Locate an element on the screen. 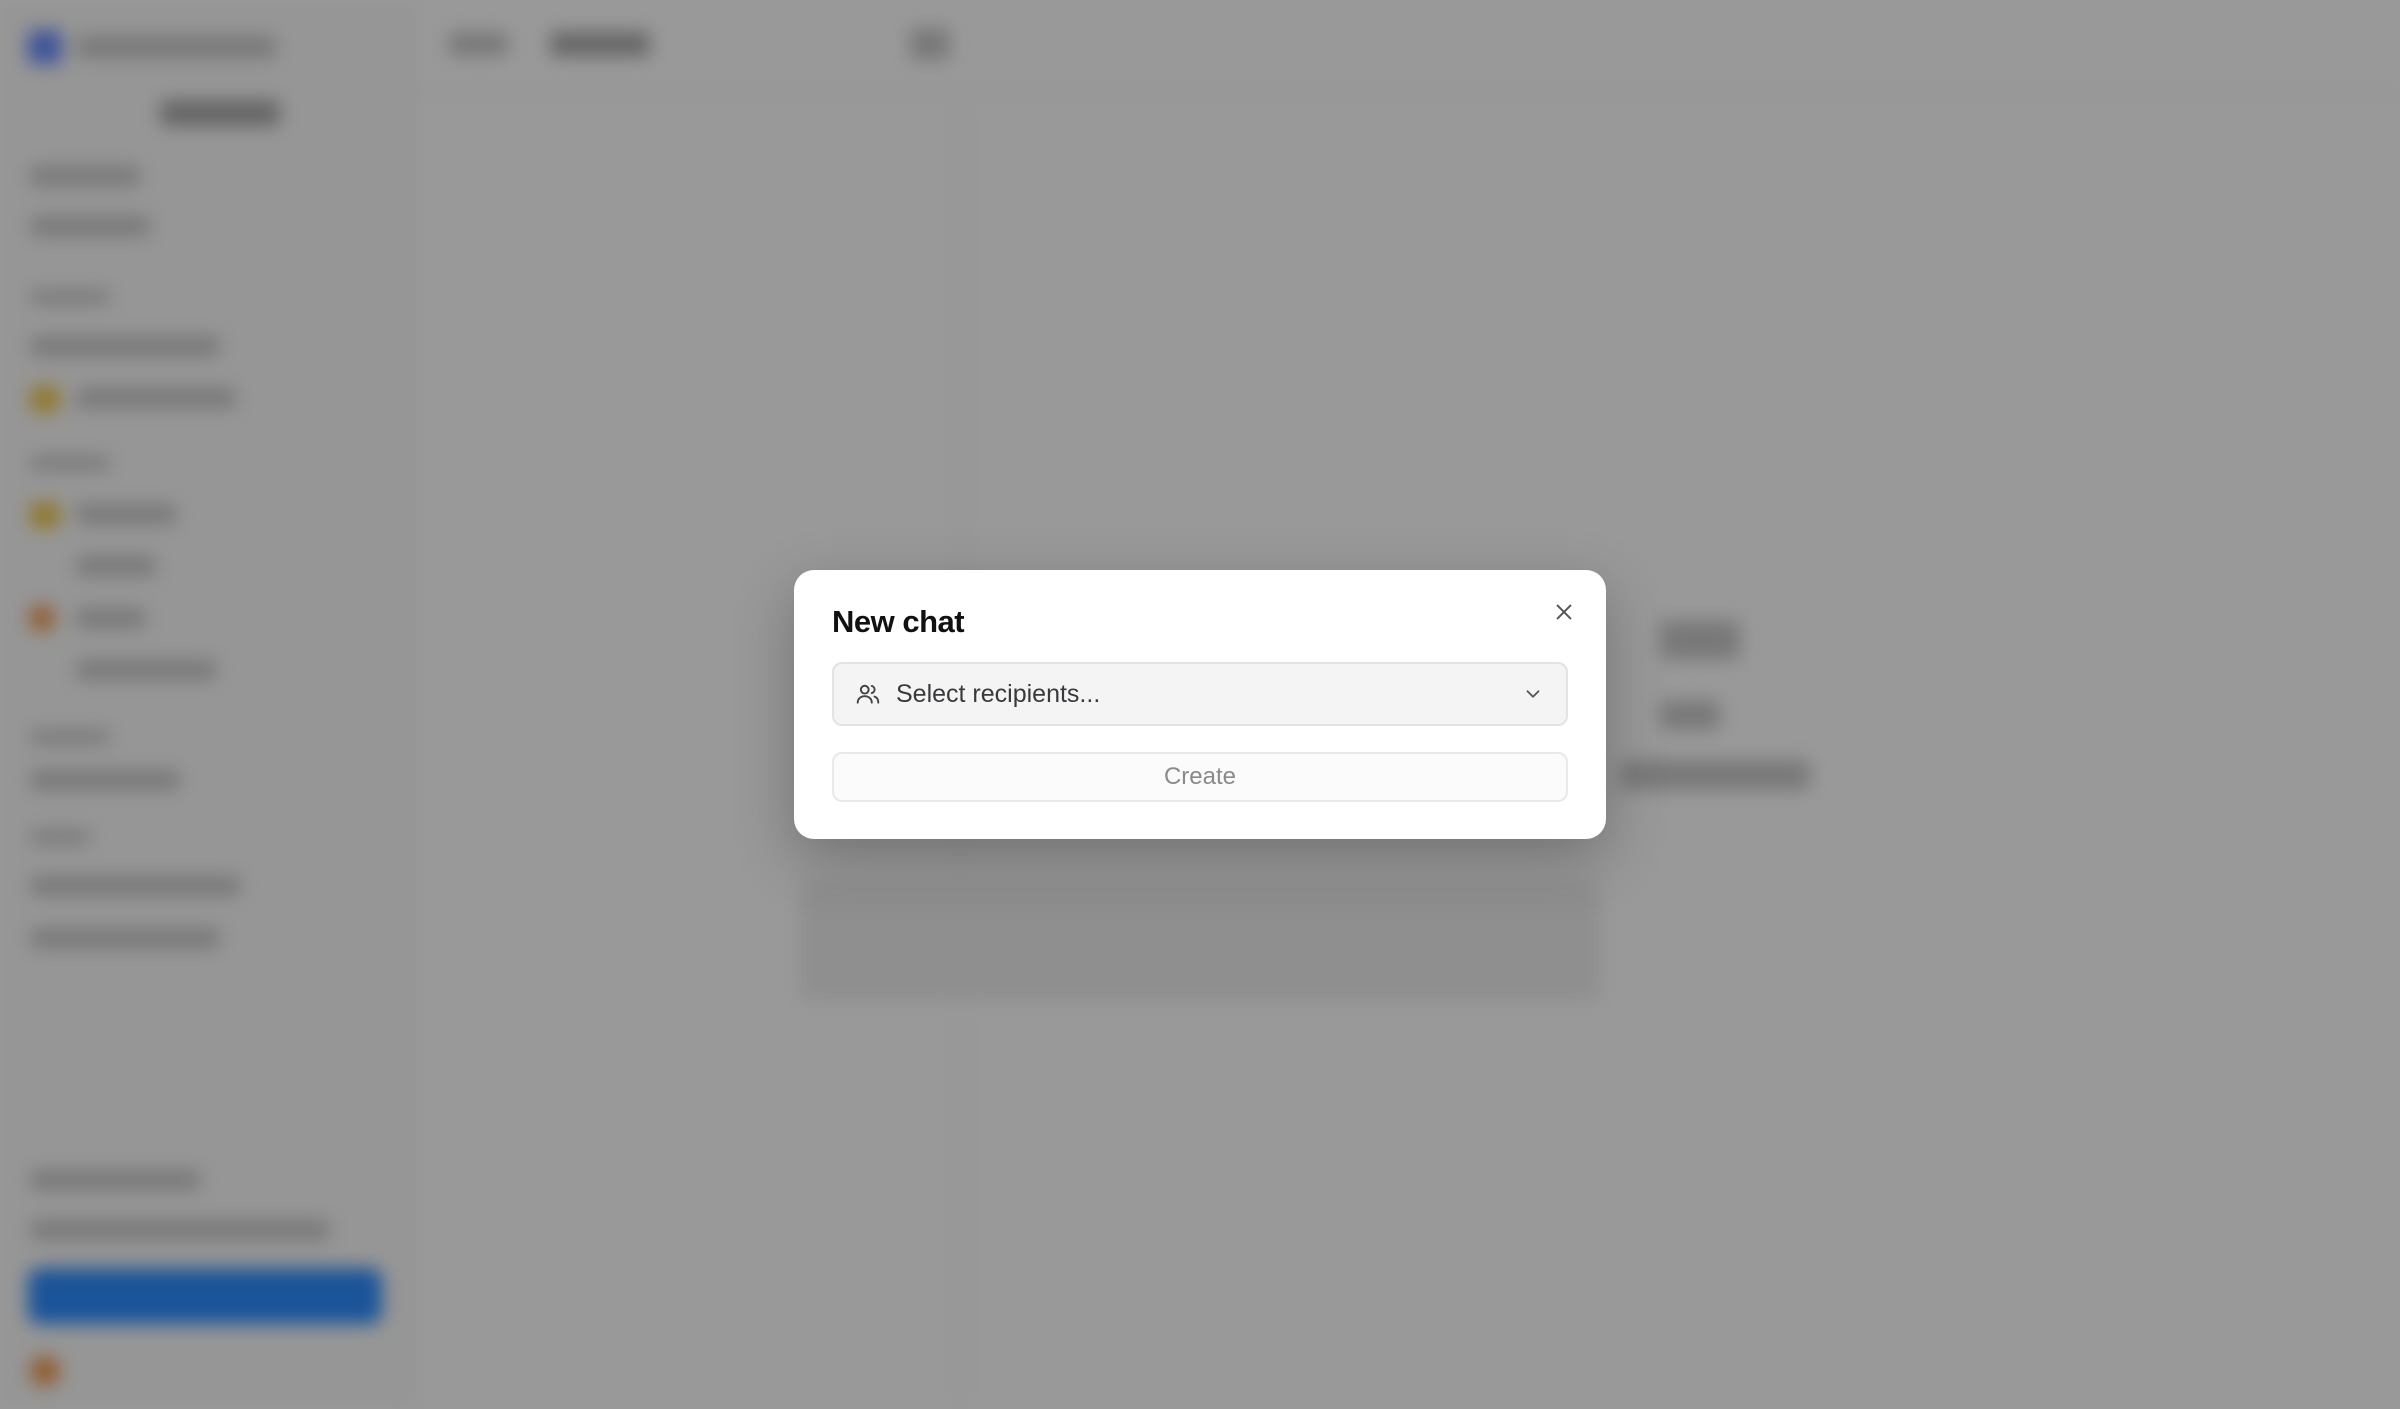  dialog-title: New chat is located at coordinates (898, 621).